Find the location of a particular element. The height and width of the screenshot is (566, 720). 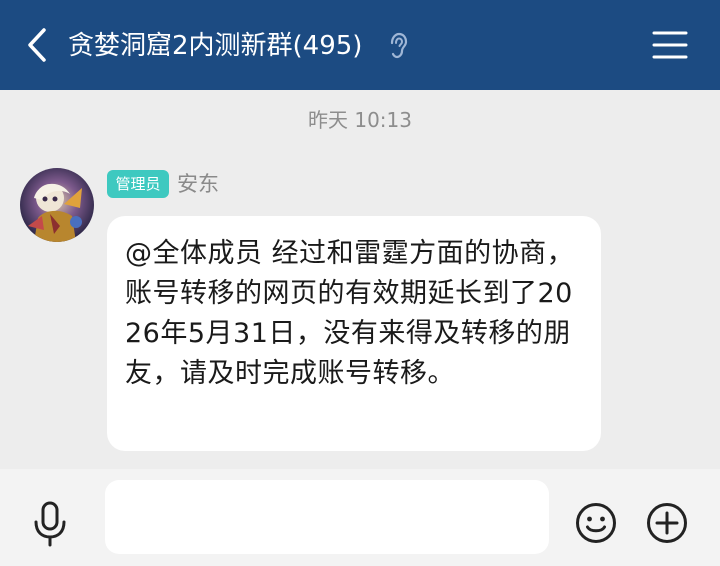

hamburger-menu-icon is located at coordinates (670, 45).